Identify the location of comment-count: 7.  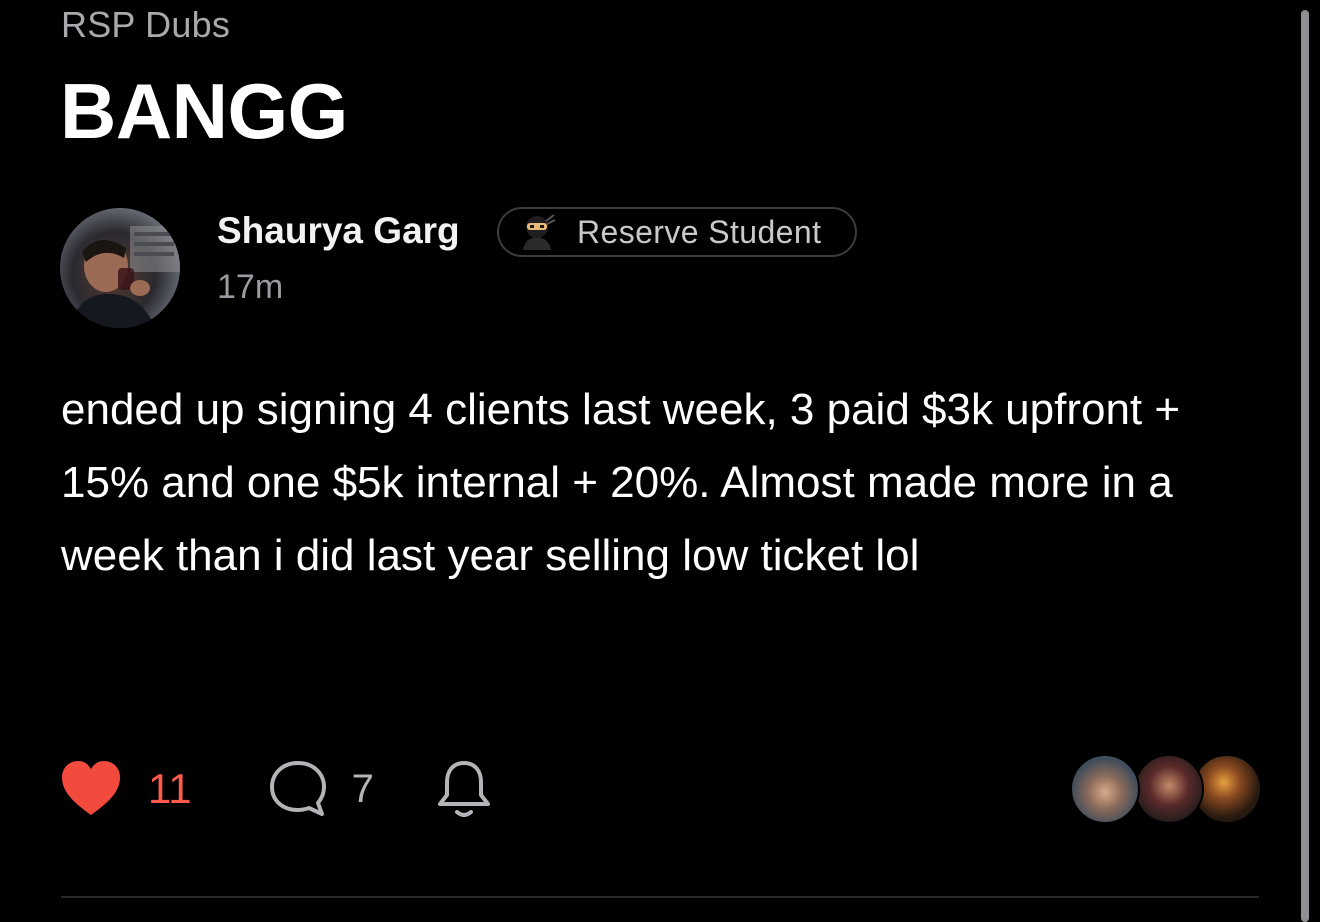
(363, 789).